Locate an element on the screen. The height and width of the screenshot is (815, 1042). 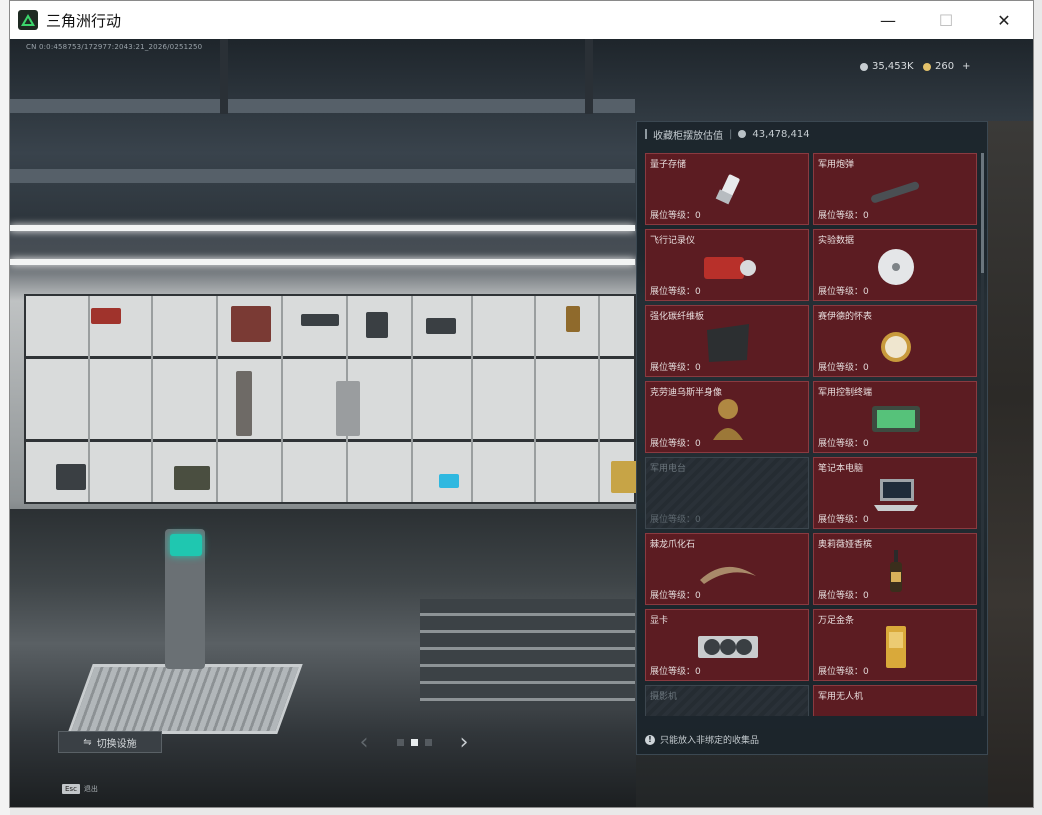
item-name: 军用无人机 is located at coordinates (841, 697).